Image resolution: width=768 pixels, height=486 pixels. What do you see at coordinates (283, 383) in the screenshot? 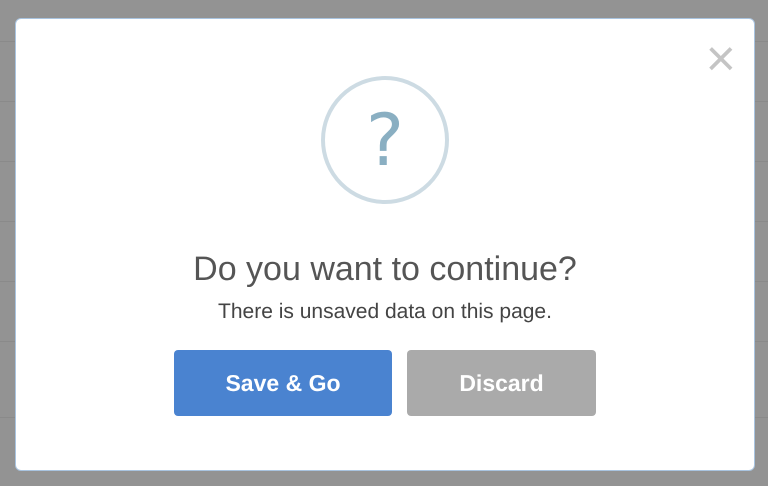
I see `save-button: Save & Go` at bounding box center [283, 383].